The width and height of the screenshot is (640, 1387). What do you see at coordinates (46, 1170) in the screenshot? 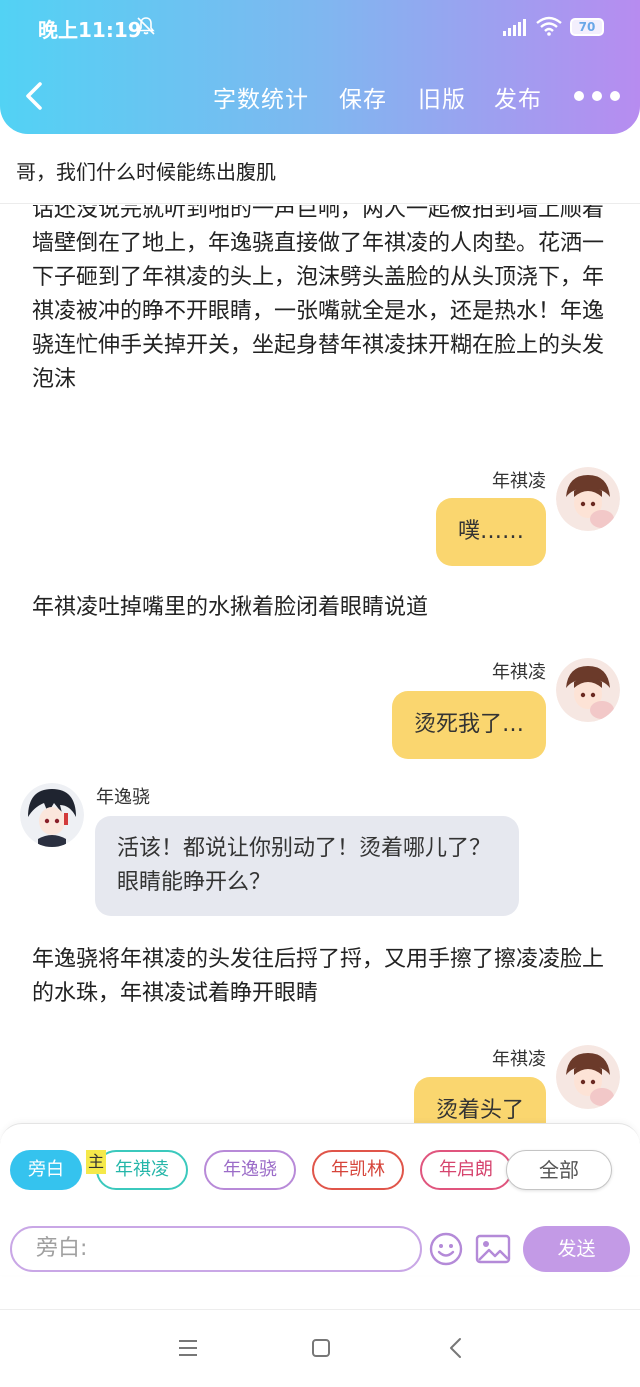
I see `role-chip-narrator: 旁白` at bounding box center [46, 1170].